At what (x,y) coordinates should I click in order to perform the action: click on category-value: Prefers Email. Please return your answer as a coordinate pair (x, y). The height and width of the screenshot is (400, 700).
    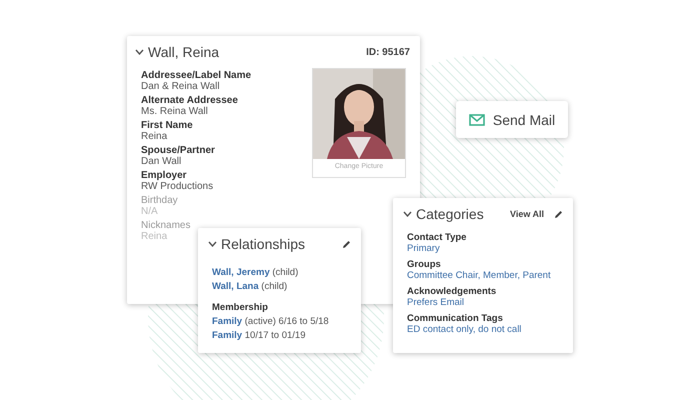
    Looking at the image, I should click on (436, 302).